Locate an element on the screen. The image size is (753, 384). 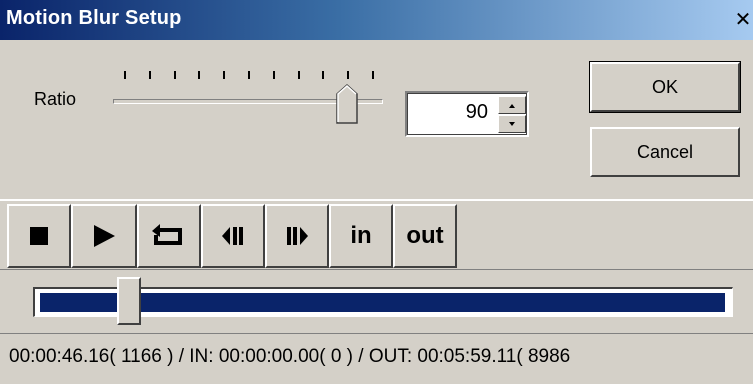
play-icon is located at coordinates (104, 236).